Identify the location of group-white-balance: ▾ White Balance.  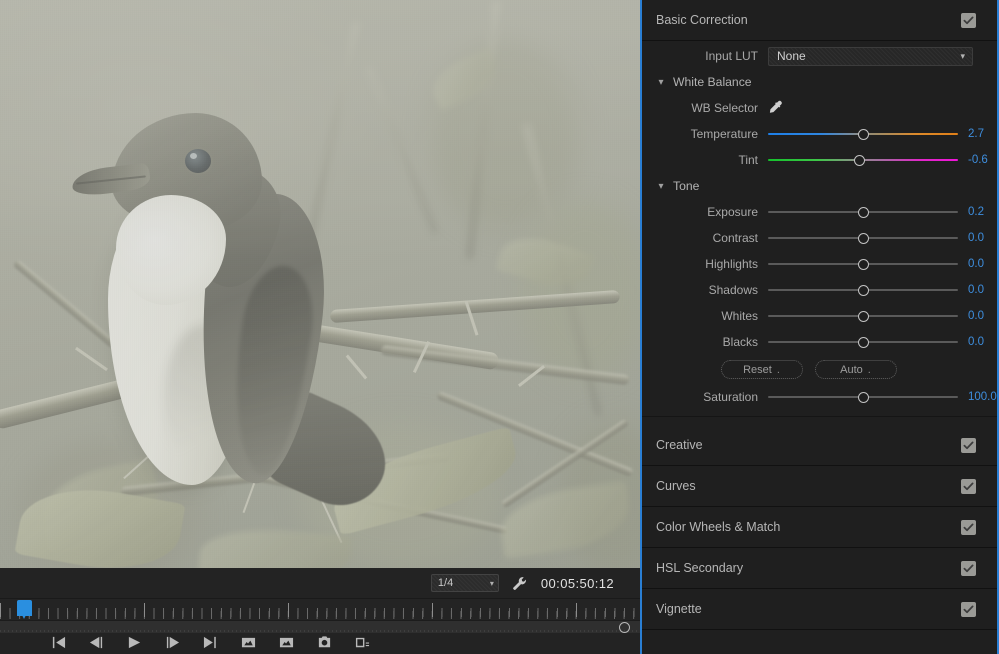
(819, 82).